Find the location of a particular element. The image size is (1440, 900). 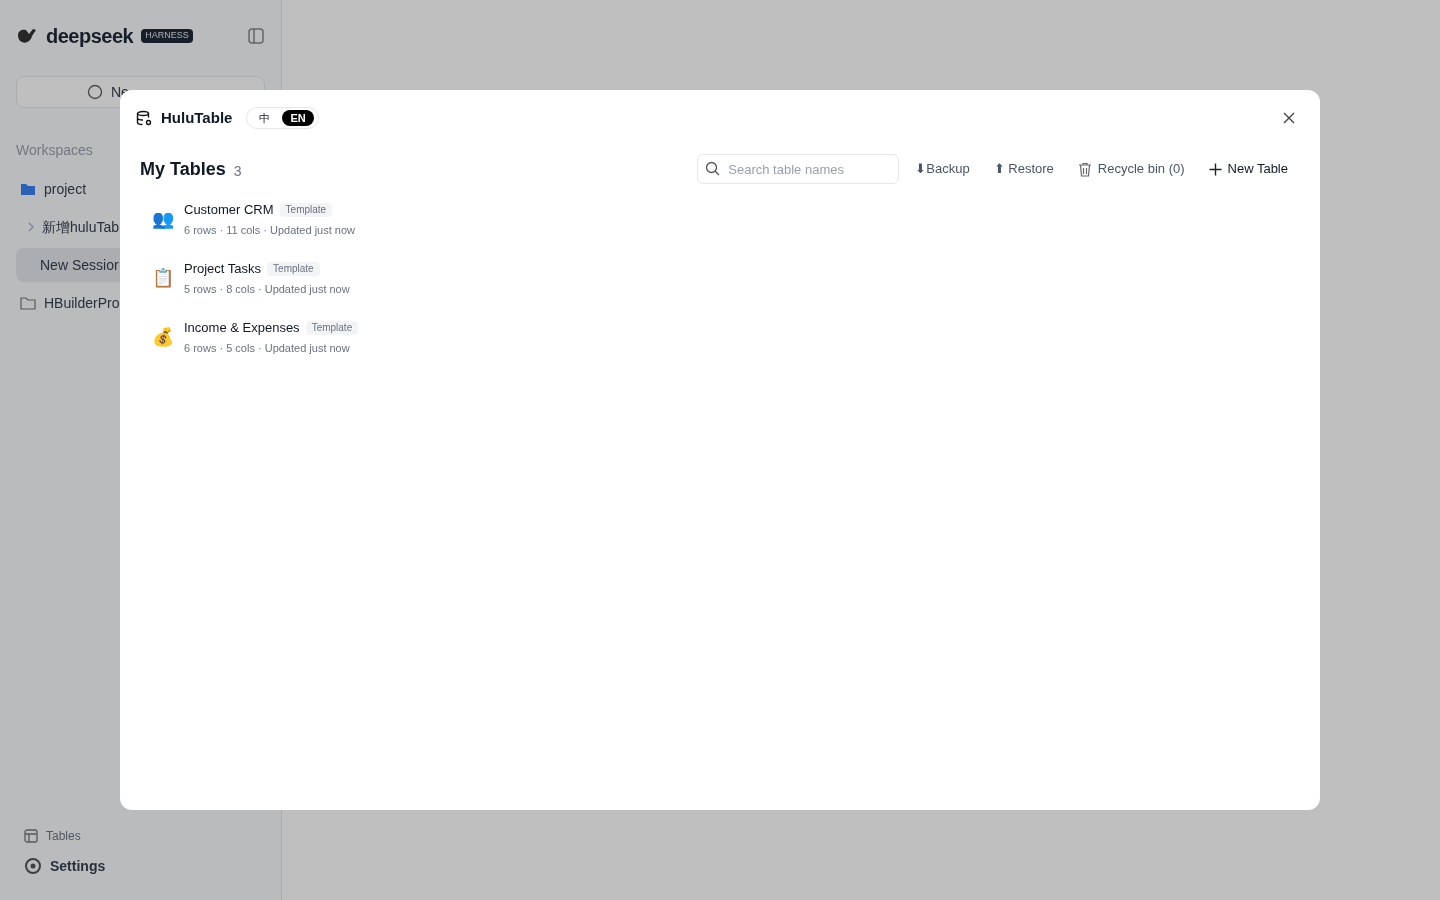

table-meta: 5 rows · 8 cols · Updated just now is located at coordinates (267, 289).